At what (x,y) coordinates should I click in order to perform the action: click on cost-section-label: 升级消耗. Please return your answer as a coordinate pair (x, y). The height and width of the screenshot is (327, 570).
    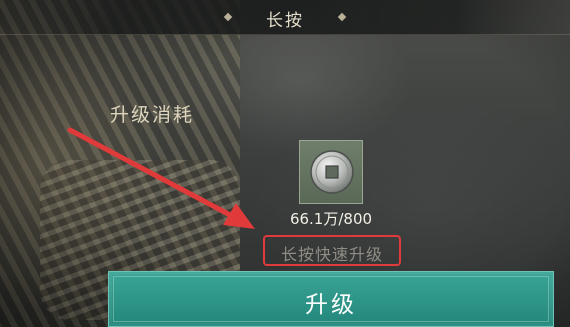
    Looking at the image, I should click on (152, 115).